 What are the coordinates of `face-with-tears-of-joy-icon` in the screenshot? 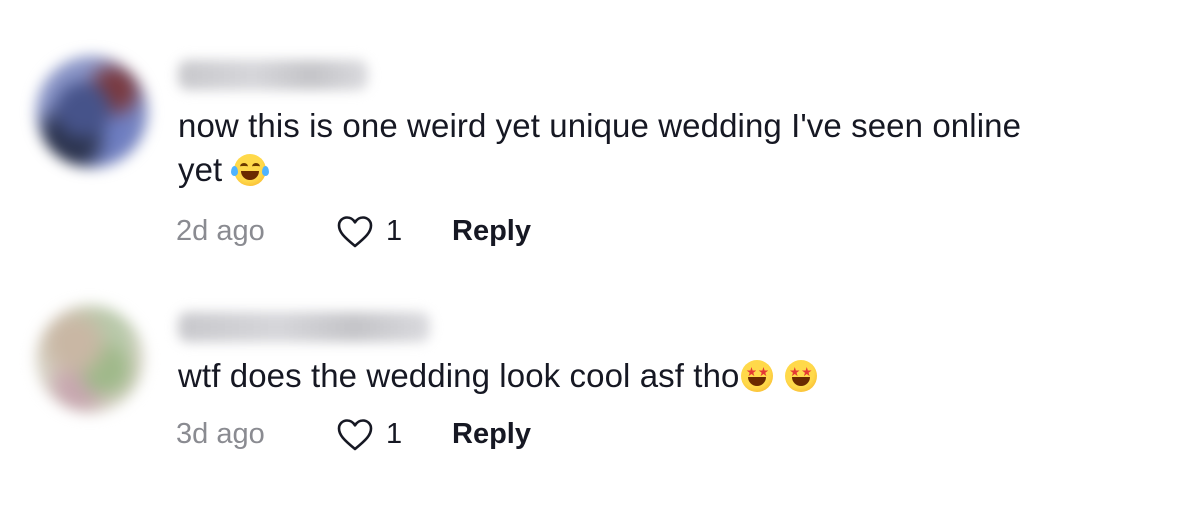 It's located at (249, 170).